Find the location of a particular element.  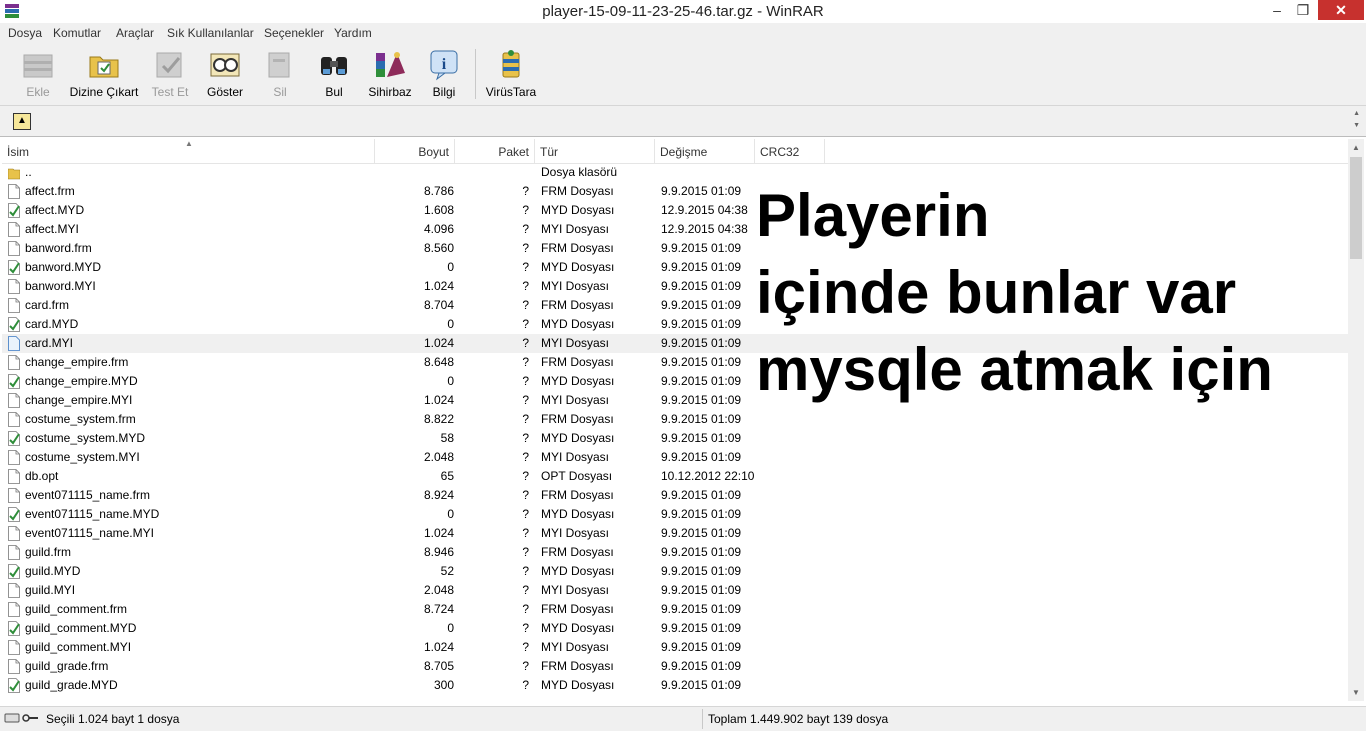

file-size: 2.048 is located at coordinates (438, 590).